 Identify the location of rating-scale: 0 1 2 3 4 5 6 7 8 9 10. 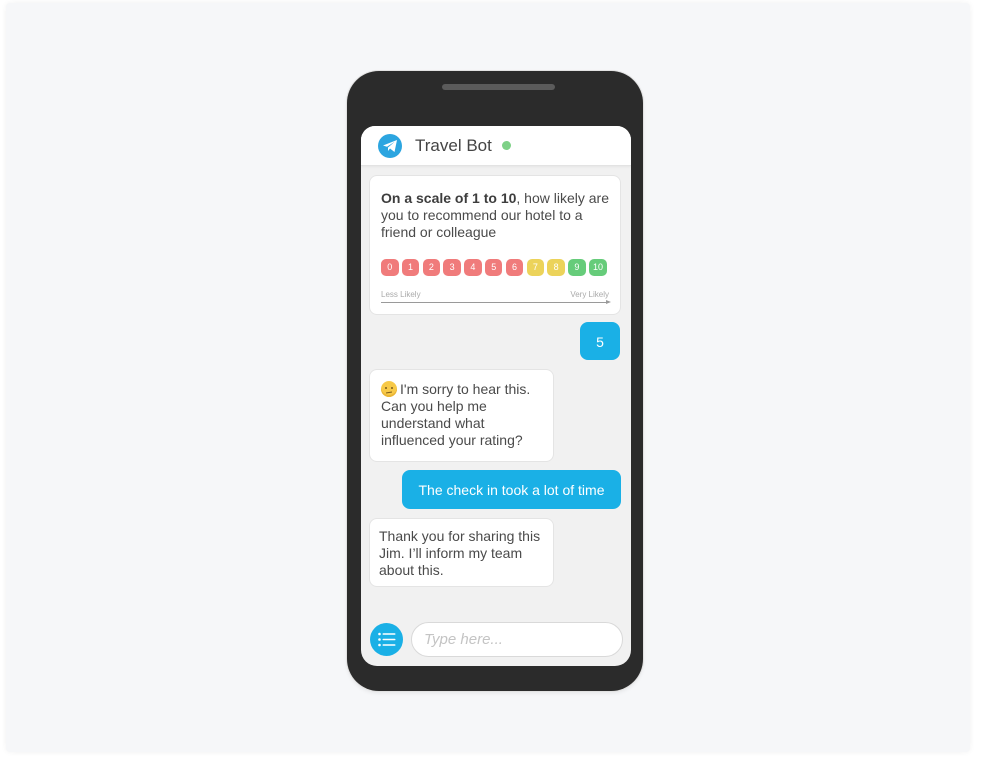
(494, 267).